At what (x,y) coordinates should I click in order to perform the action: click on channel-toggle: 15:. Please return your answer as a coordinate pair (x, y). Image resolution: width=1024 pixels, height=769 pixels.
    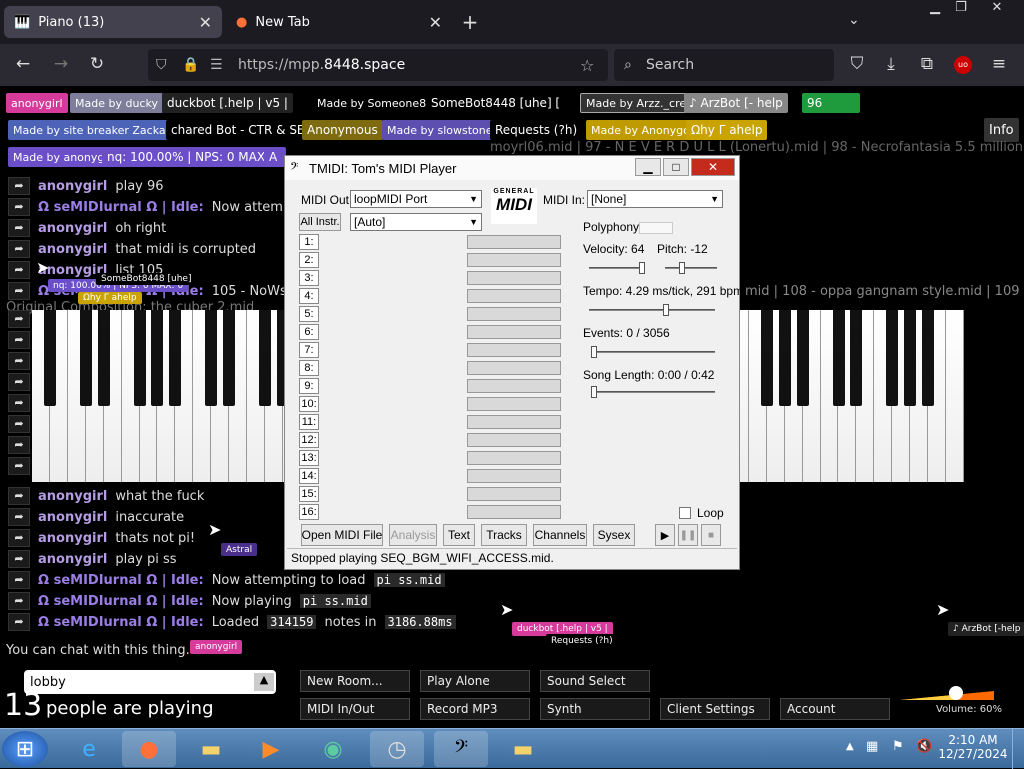
    Looking at the image, I should click on (309, 494).